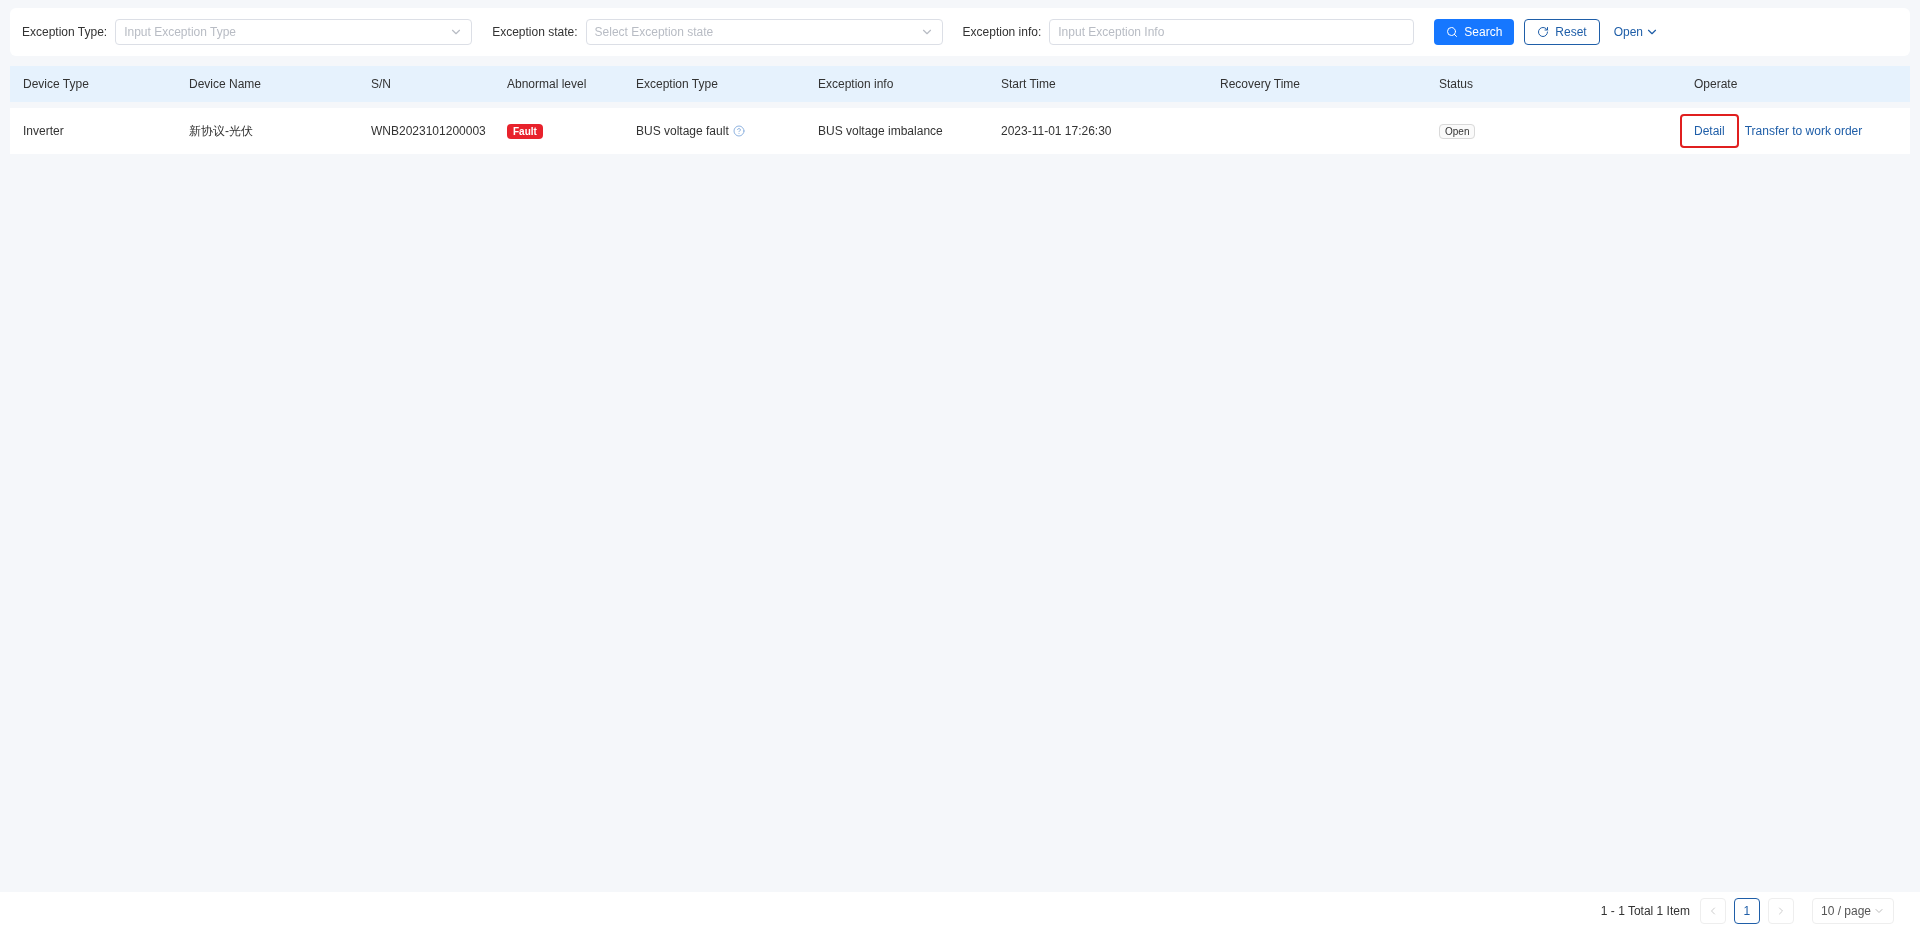 This screenshot has height=930, width=1920. What do you see at coordinates (221, 131) in the screenshot?
I see `table-cell: 新协议-光伏` at bounding box center [221, 131].